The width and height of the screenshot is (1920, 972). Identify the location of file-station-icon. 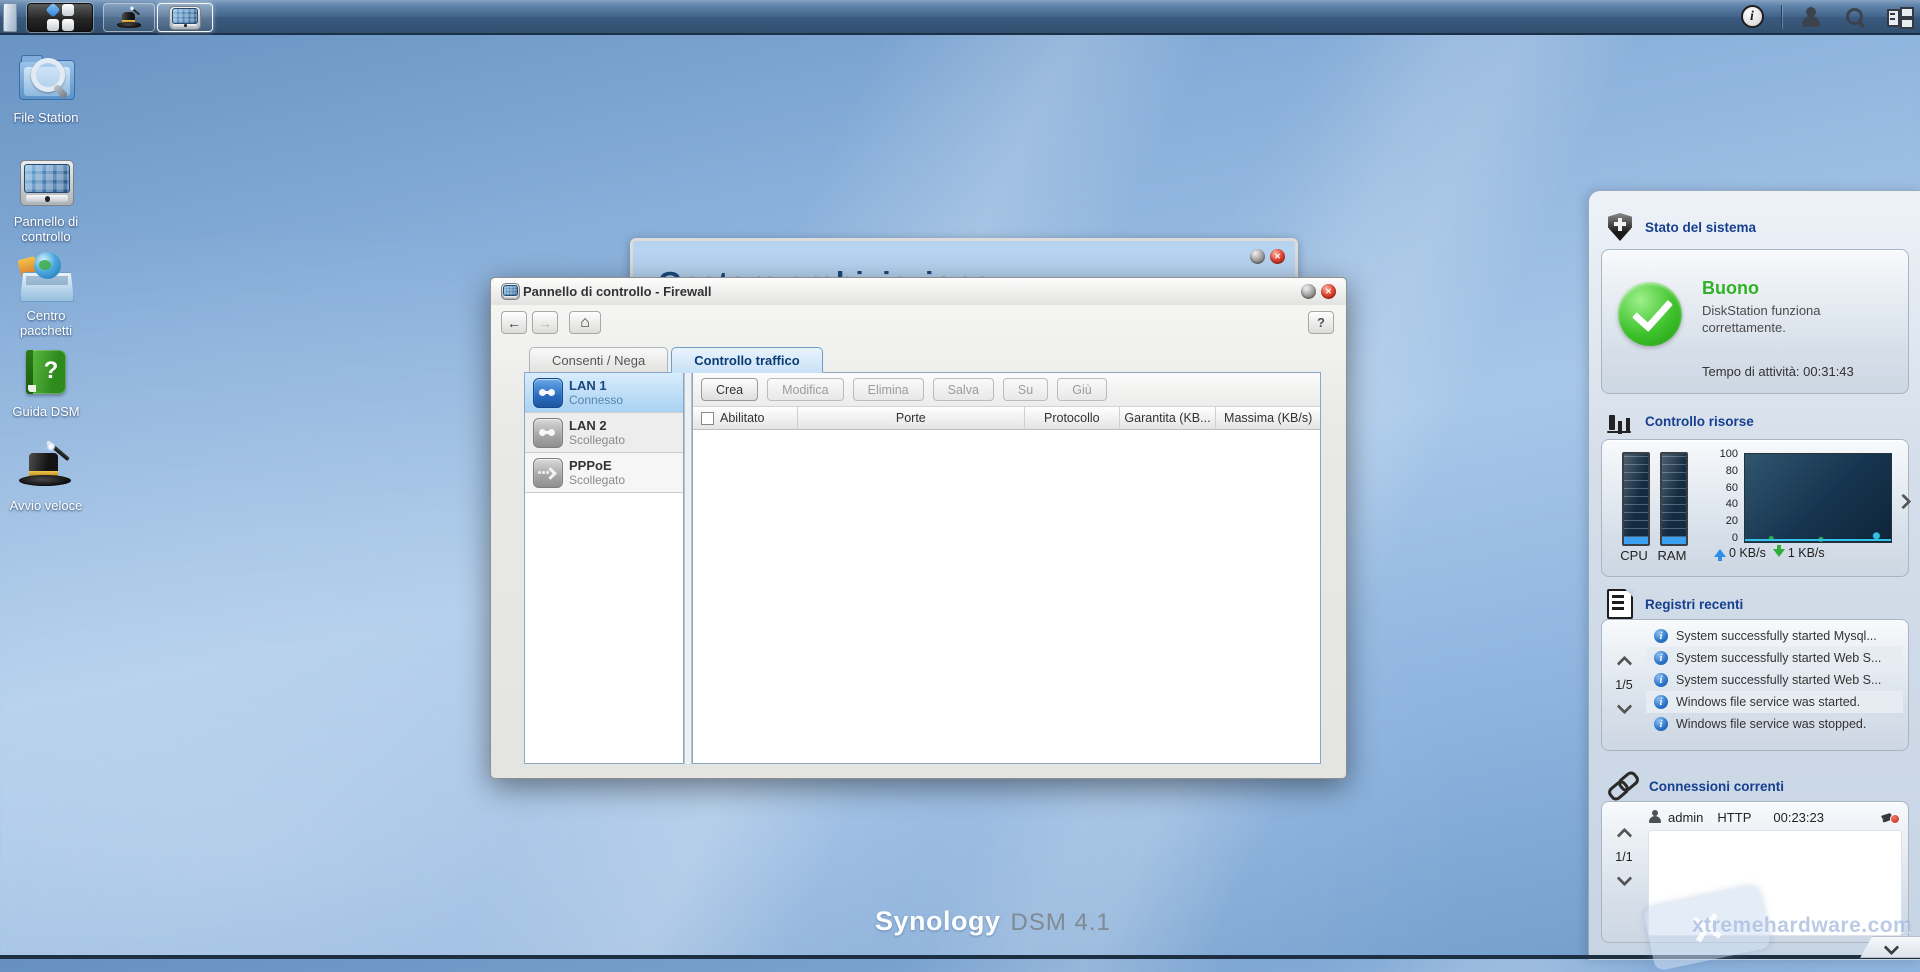
(46, 78).